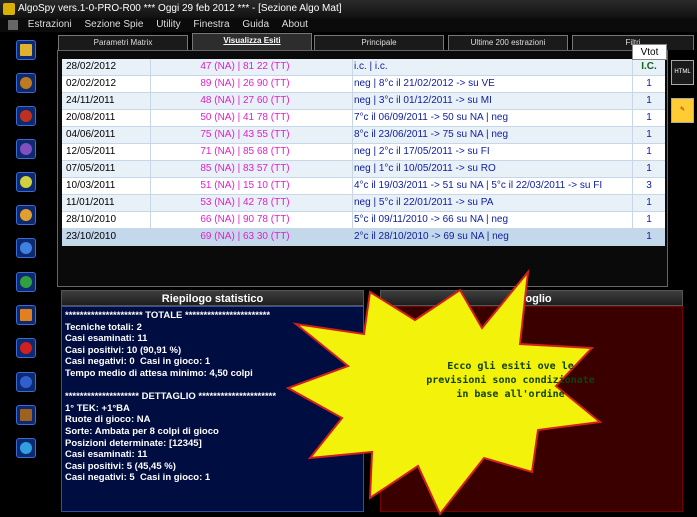  I want to click on cell-esito: 5°c il 09/11/2010 -> 66 su NA | neg, so click(431, 219).